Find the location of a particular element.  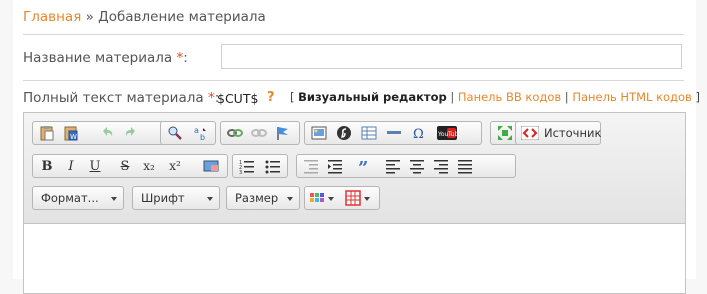

bulleted-list-icon is located at coordinates (273, 166).